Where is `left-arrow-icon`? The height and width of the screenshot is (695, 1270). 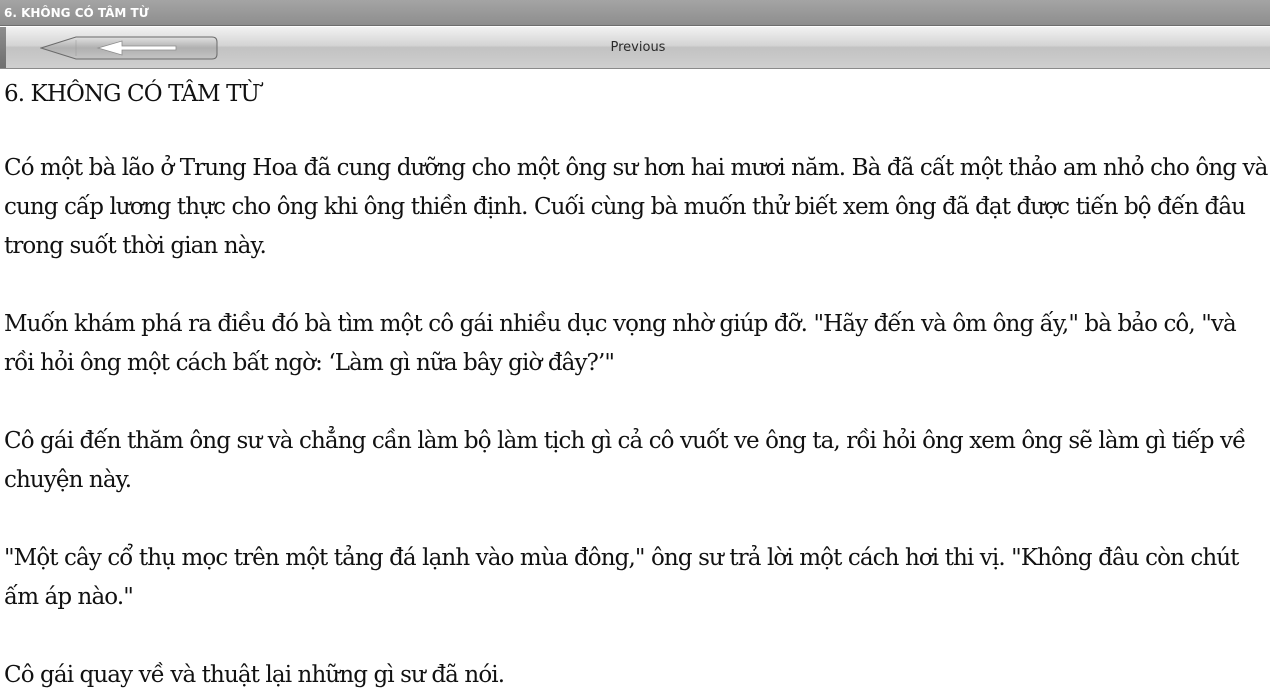 left-arrow-icon is located at coordinates (129, 48).